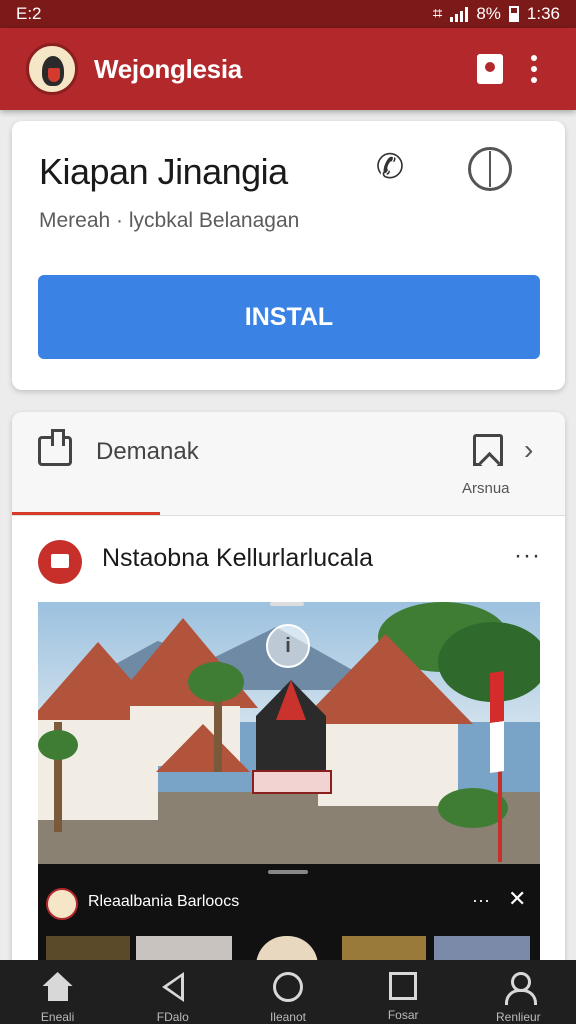 The height and width of the screenshot is (1024, 576). Describe the element at coordinates (403, 986) in the screenshot. I see `square-recents-icon` at that location.